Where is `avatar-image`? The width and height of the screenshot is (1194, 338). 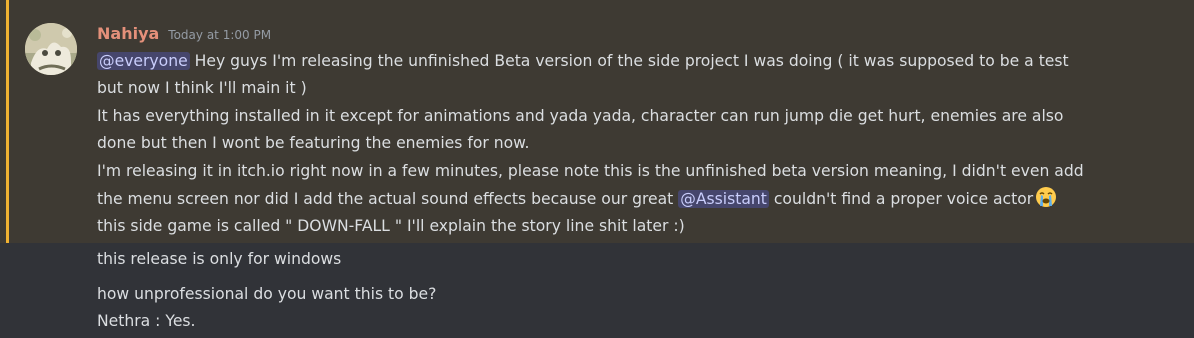
avatar-image is located at coordinates (51, 49).